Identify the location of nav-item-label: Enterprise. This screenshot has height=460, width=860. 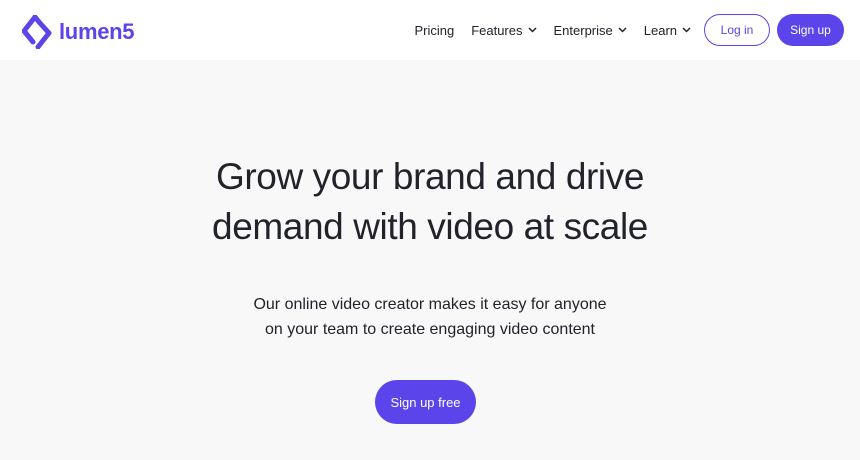
(583, 30).